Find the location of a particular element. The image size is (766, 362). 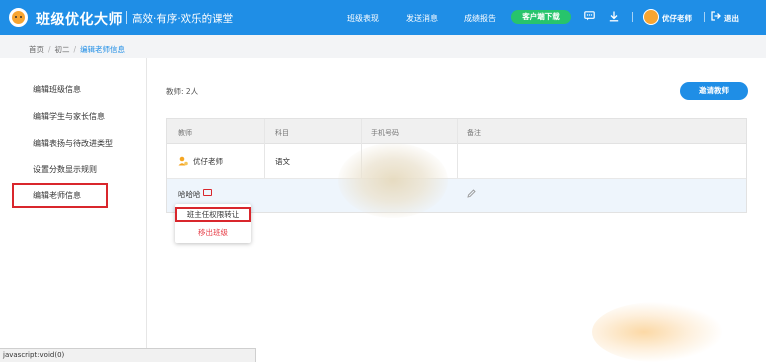

menu-item-remove-from-class: 移出班级 is located at coordinates (213, 232).